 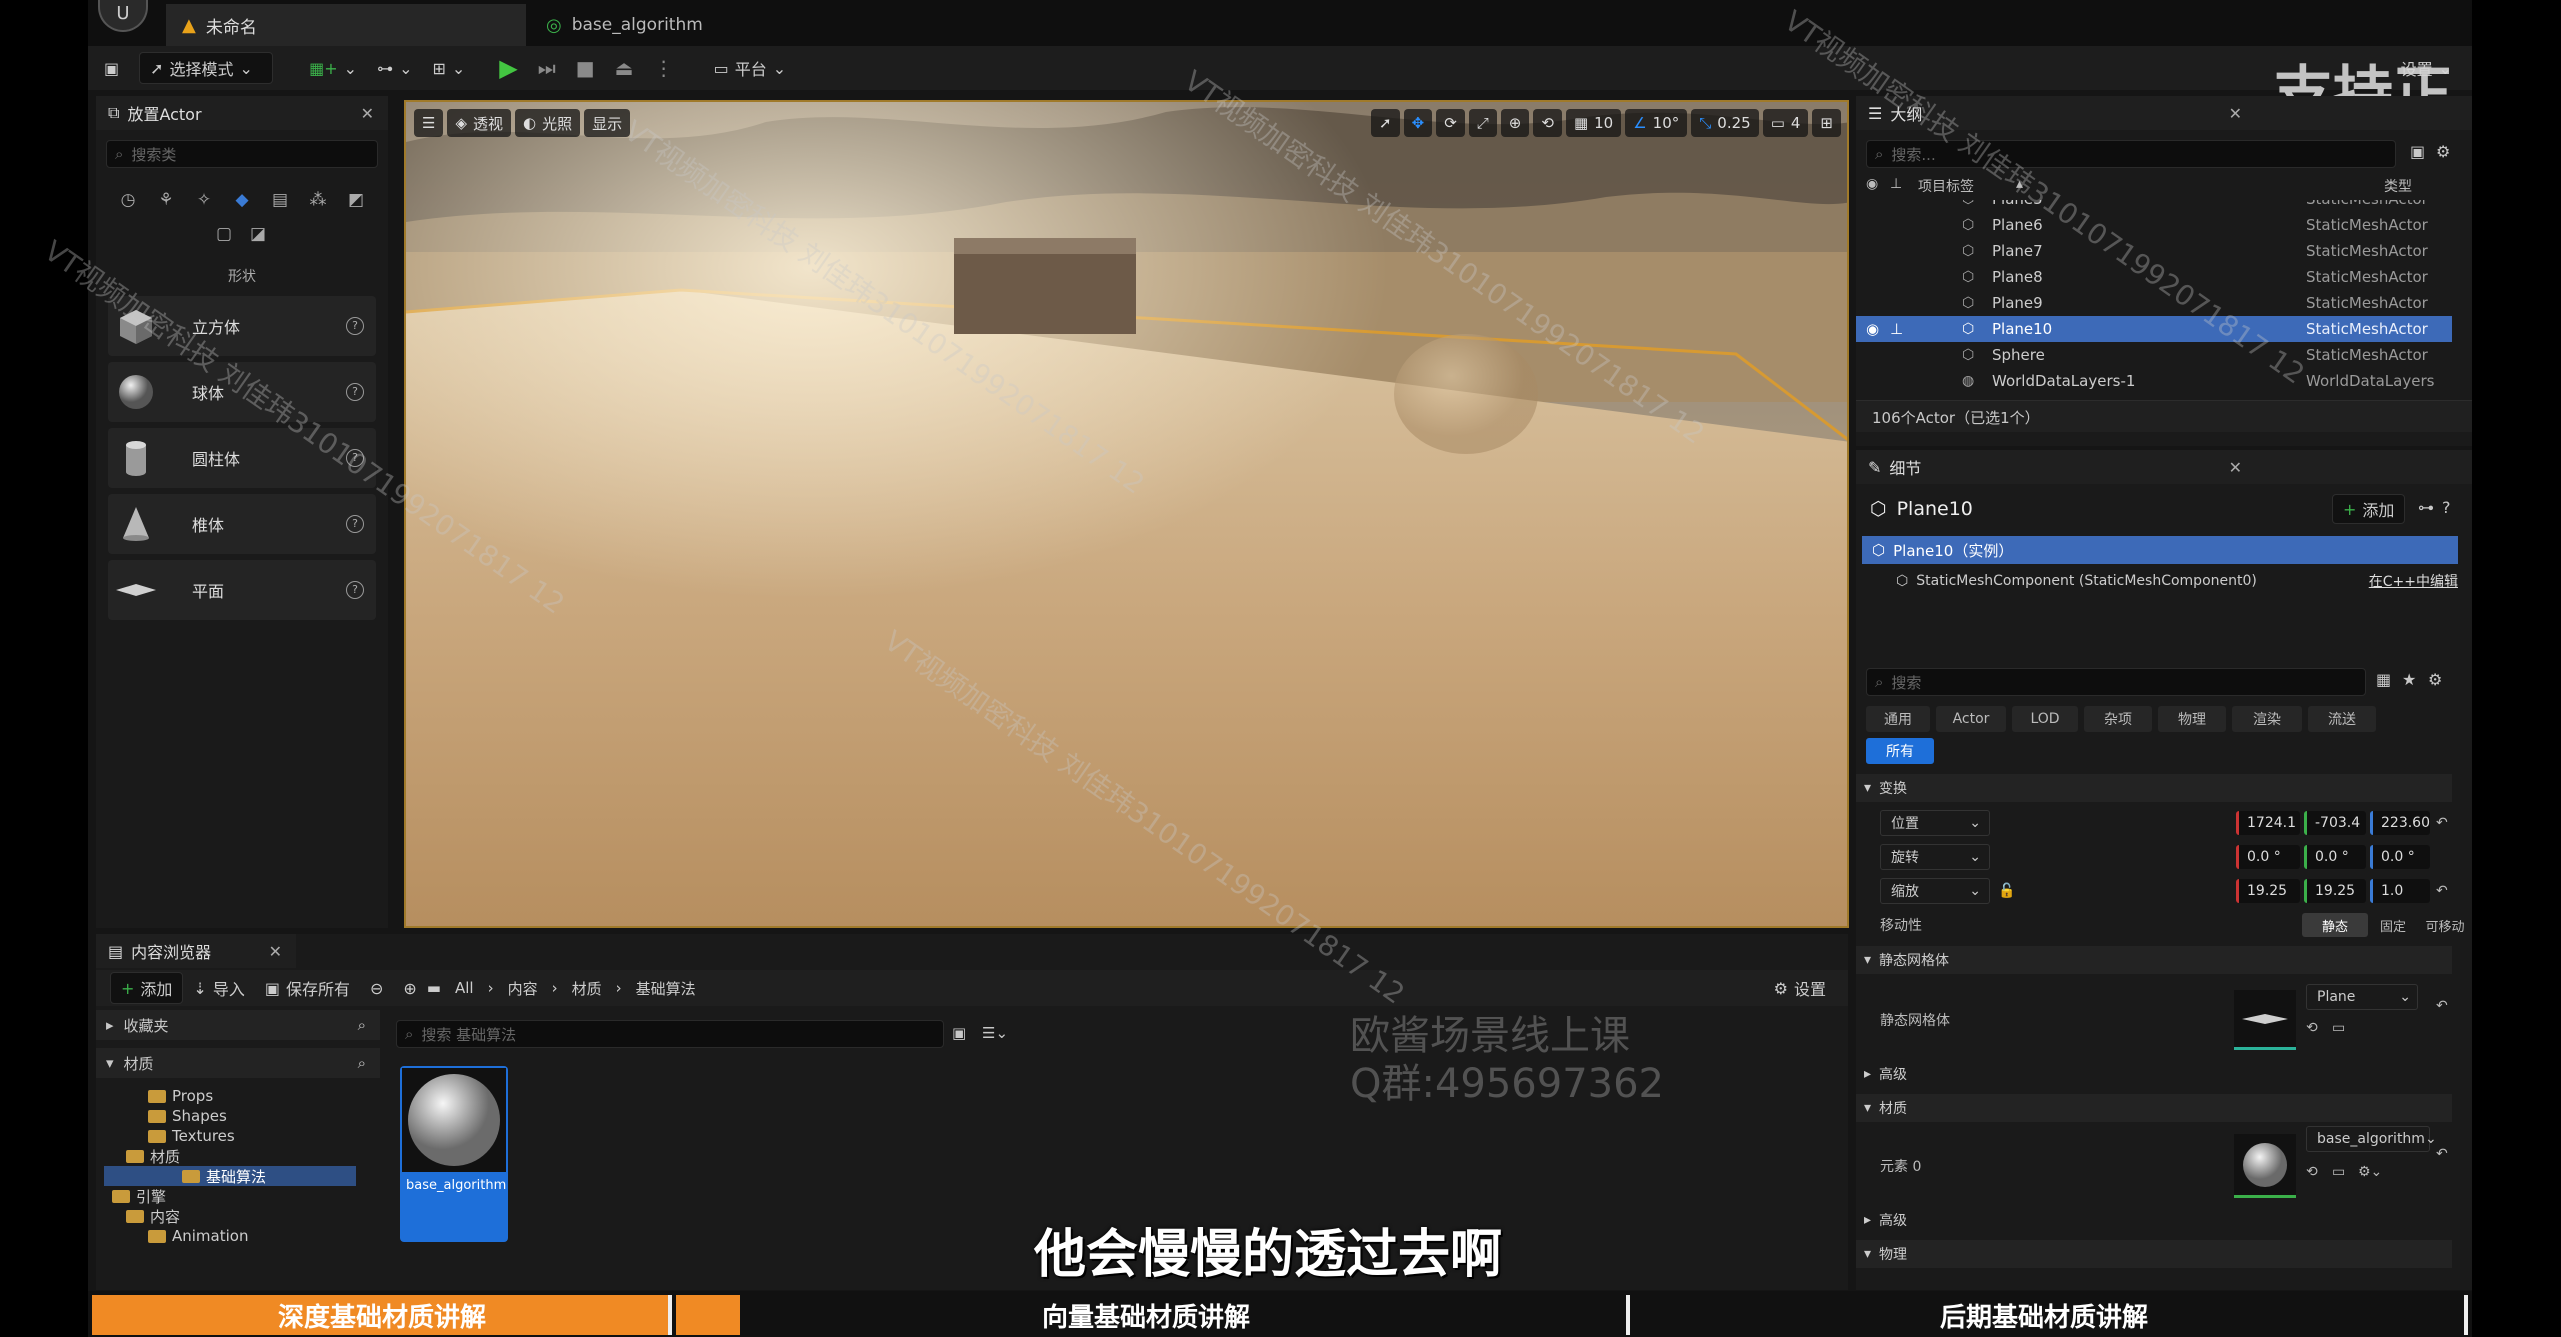 I want to click on platforms-dropdown: ▭ 平台 ⌄, so click(x=750, y=68).